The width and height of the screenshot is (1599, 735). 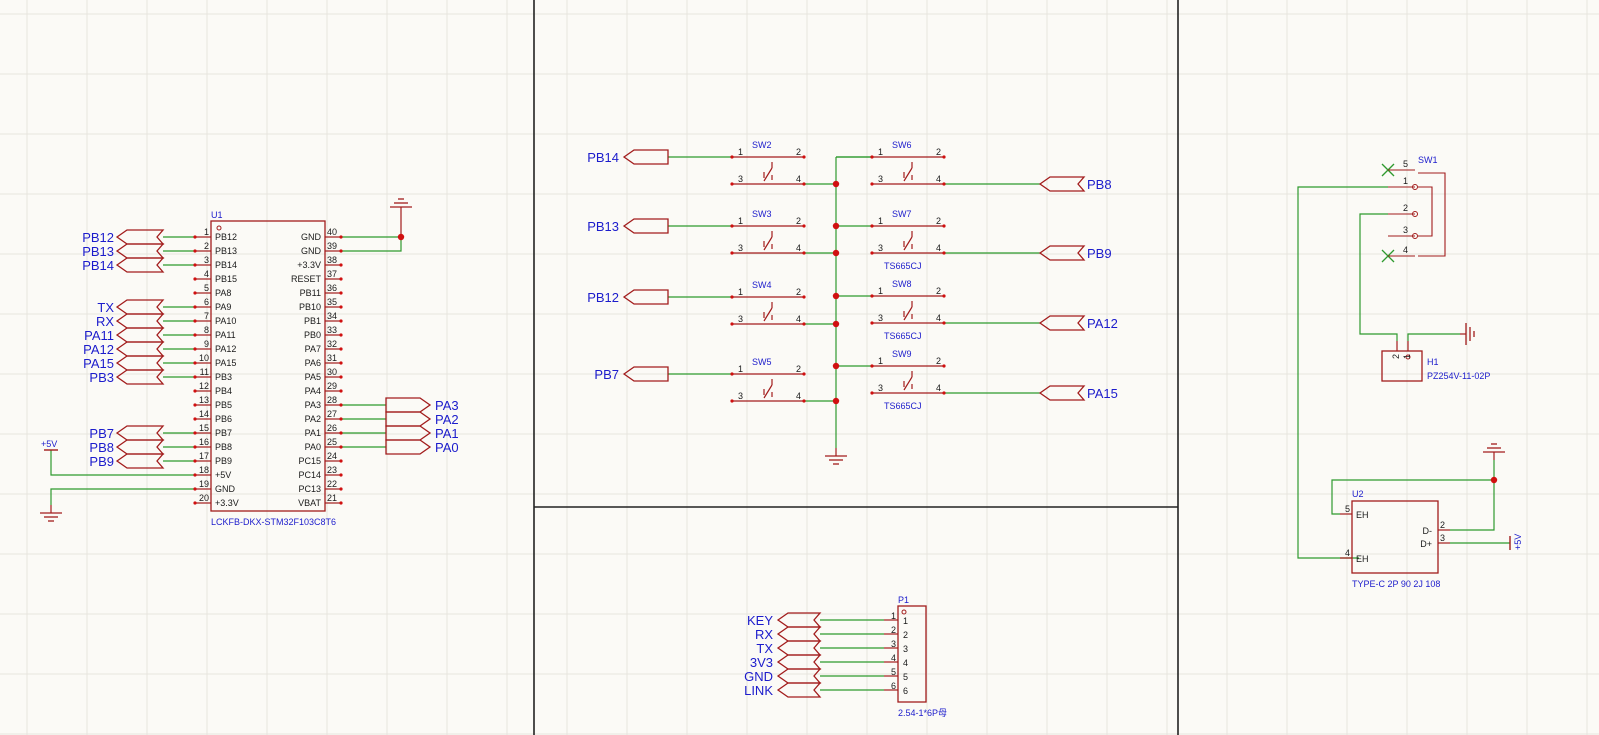 I want to click on u1-pin-name: PB7, so click(x=223, y=433).